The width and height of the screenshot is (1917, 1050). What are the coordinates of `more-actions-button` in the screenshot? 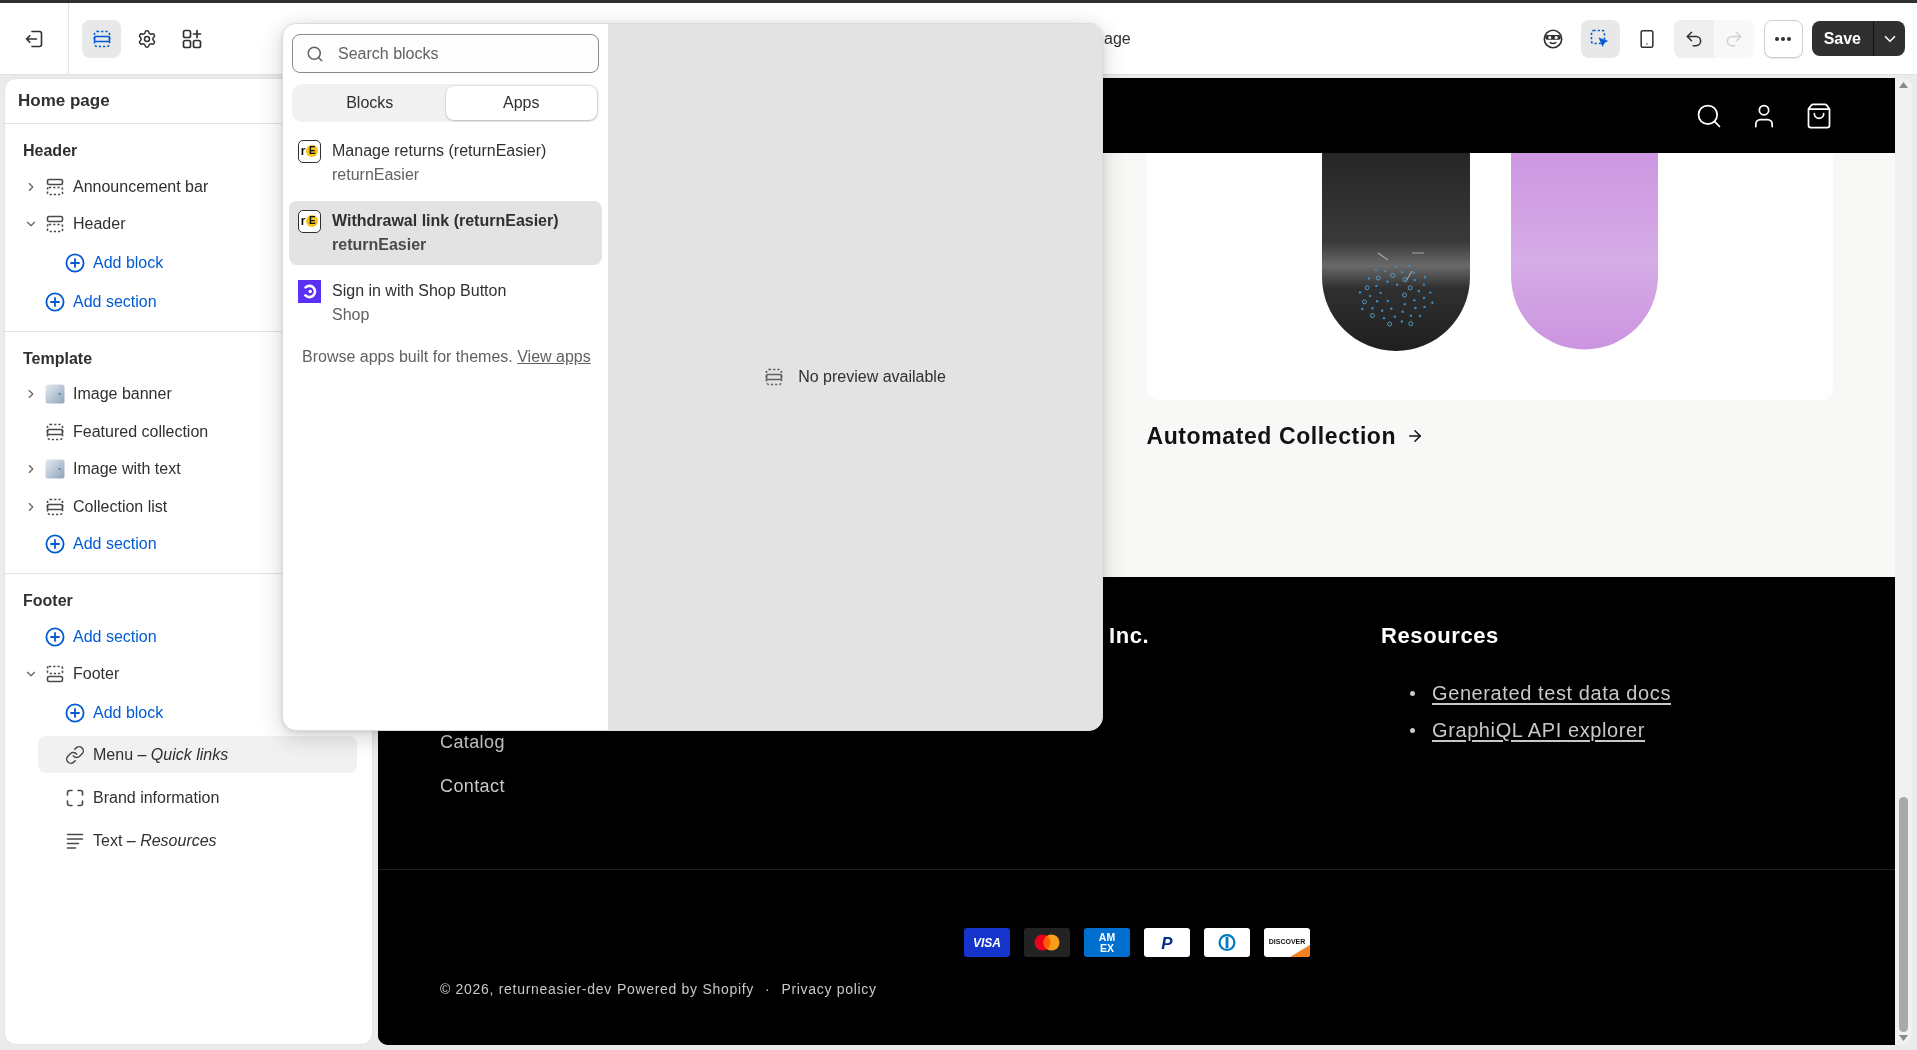 It's located at (1783, 38).